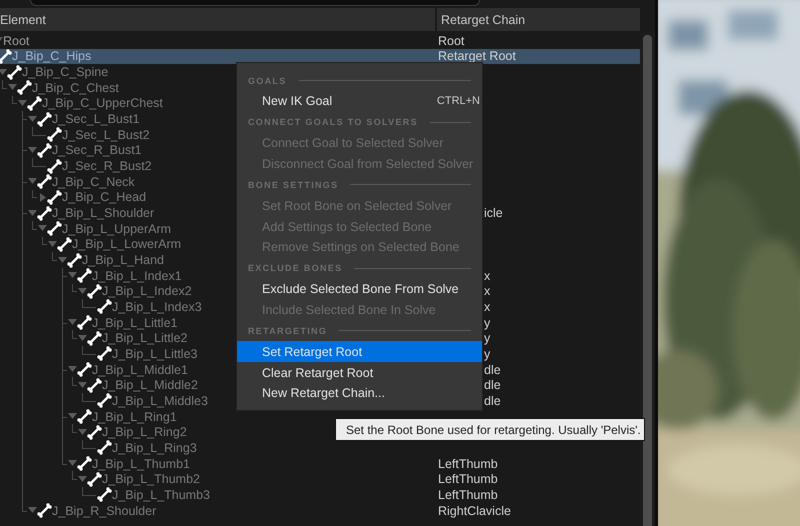  What do you see at coordinates (140, 369) in the screenshot?
I see `bone-name: J_Bip_L_Middle1` at bounding box center [140, 369].